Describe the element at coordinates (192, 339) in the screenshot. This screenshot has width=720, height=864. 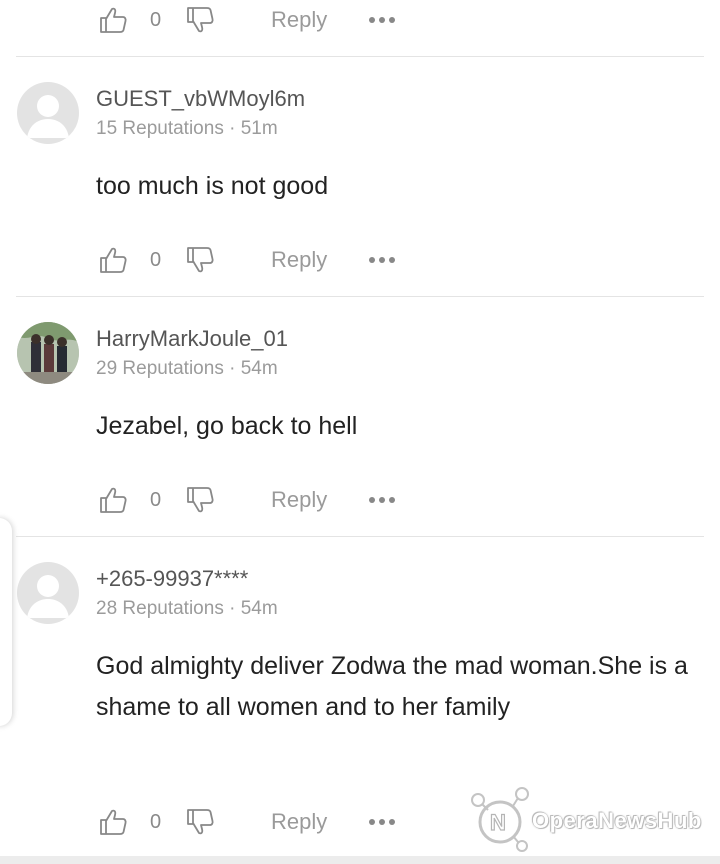
I see `username: HarryMarkJoule_01` at that location.